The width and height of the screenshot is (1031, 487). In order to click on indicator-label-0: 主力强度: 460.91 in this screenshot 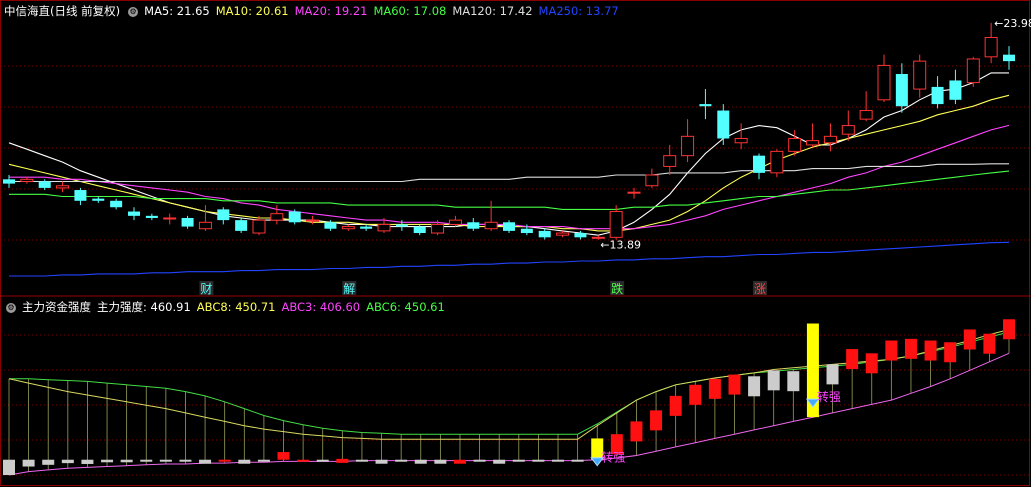, I will do `click(144, 307)`.